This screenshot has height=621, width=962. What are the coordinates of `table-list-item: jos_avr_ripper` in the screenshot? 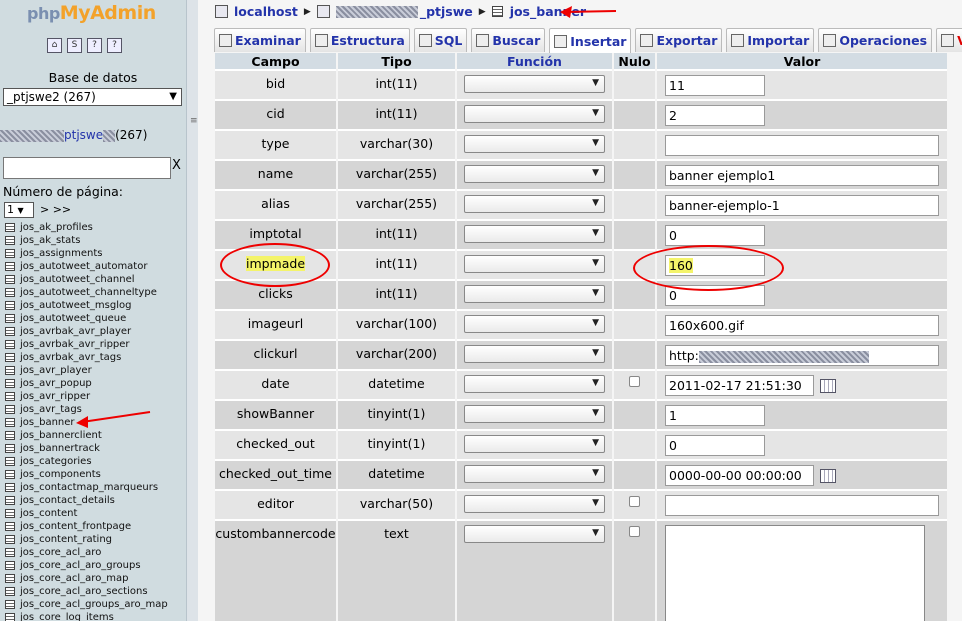 It's located at (86, 396).